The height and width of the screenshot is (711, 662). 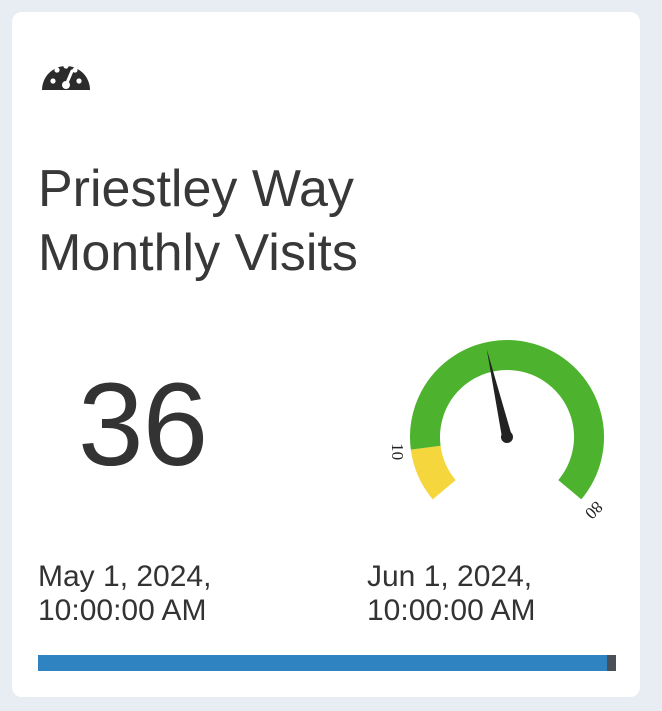 I want to click on gauge-threshold-label: 10, so click(x=397, y=451).